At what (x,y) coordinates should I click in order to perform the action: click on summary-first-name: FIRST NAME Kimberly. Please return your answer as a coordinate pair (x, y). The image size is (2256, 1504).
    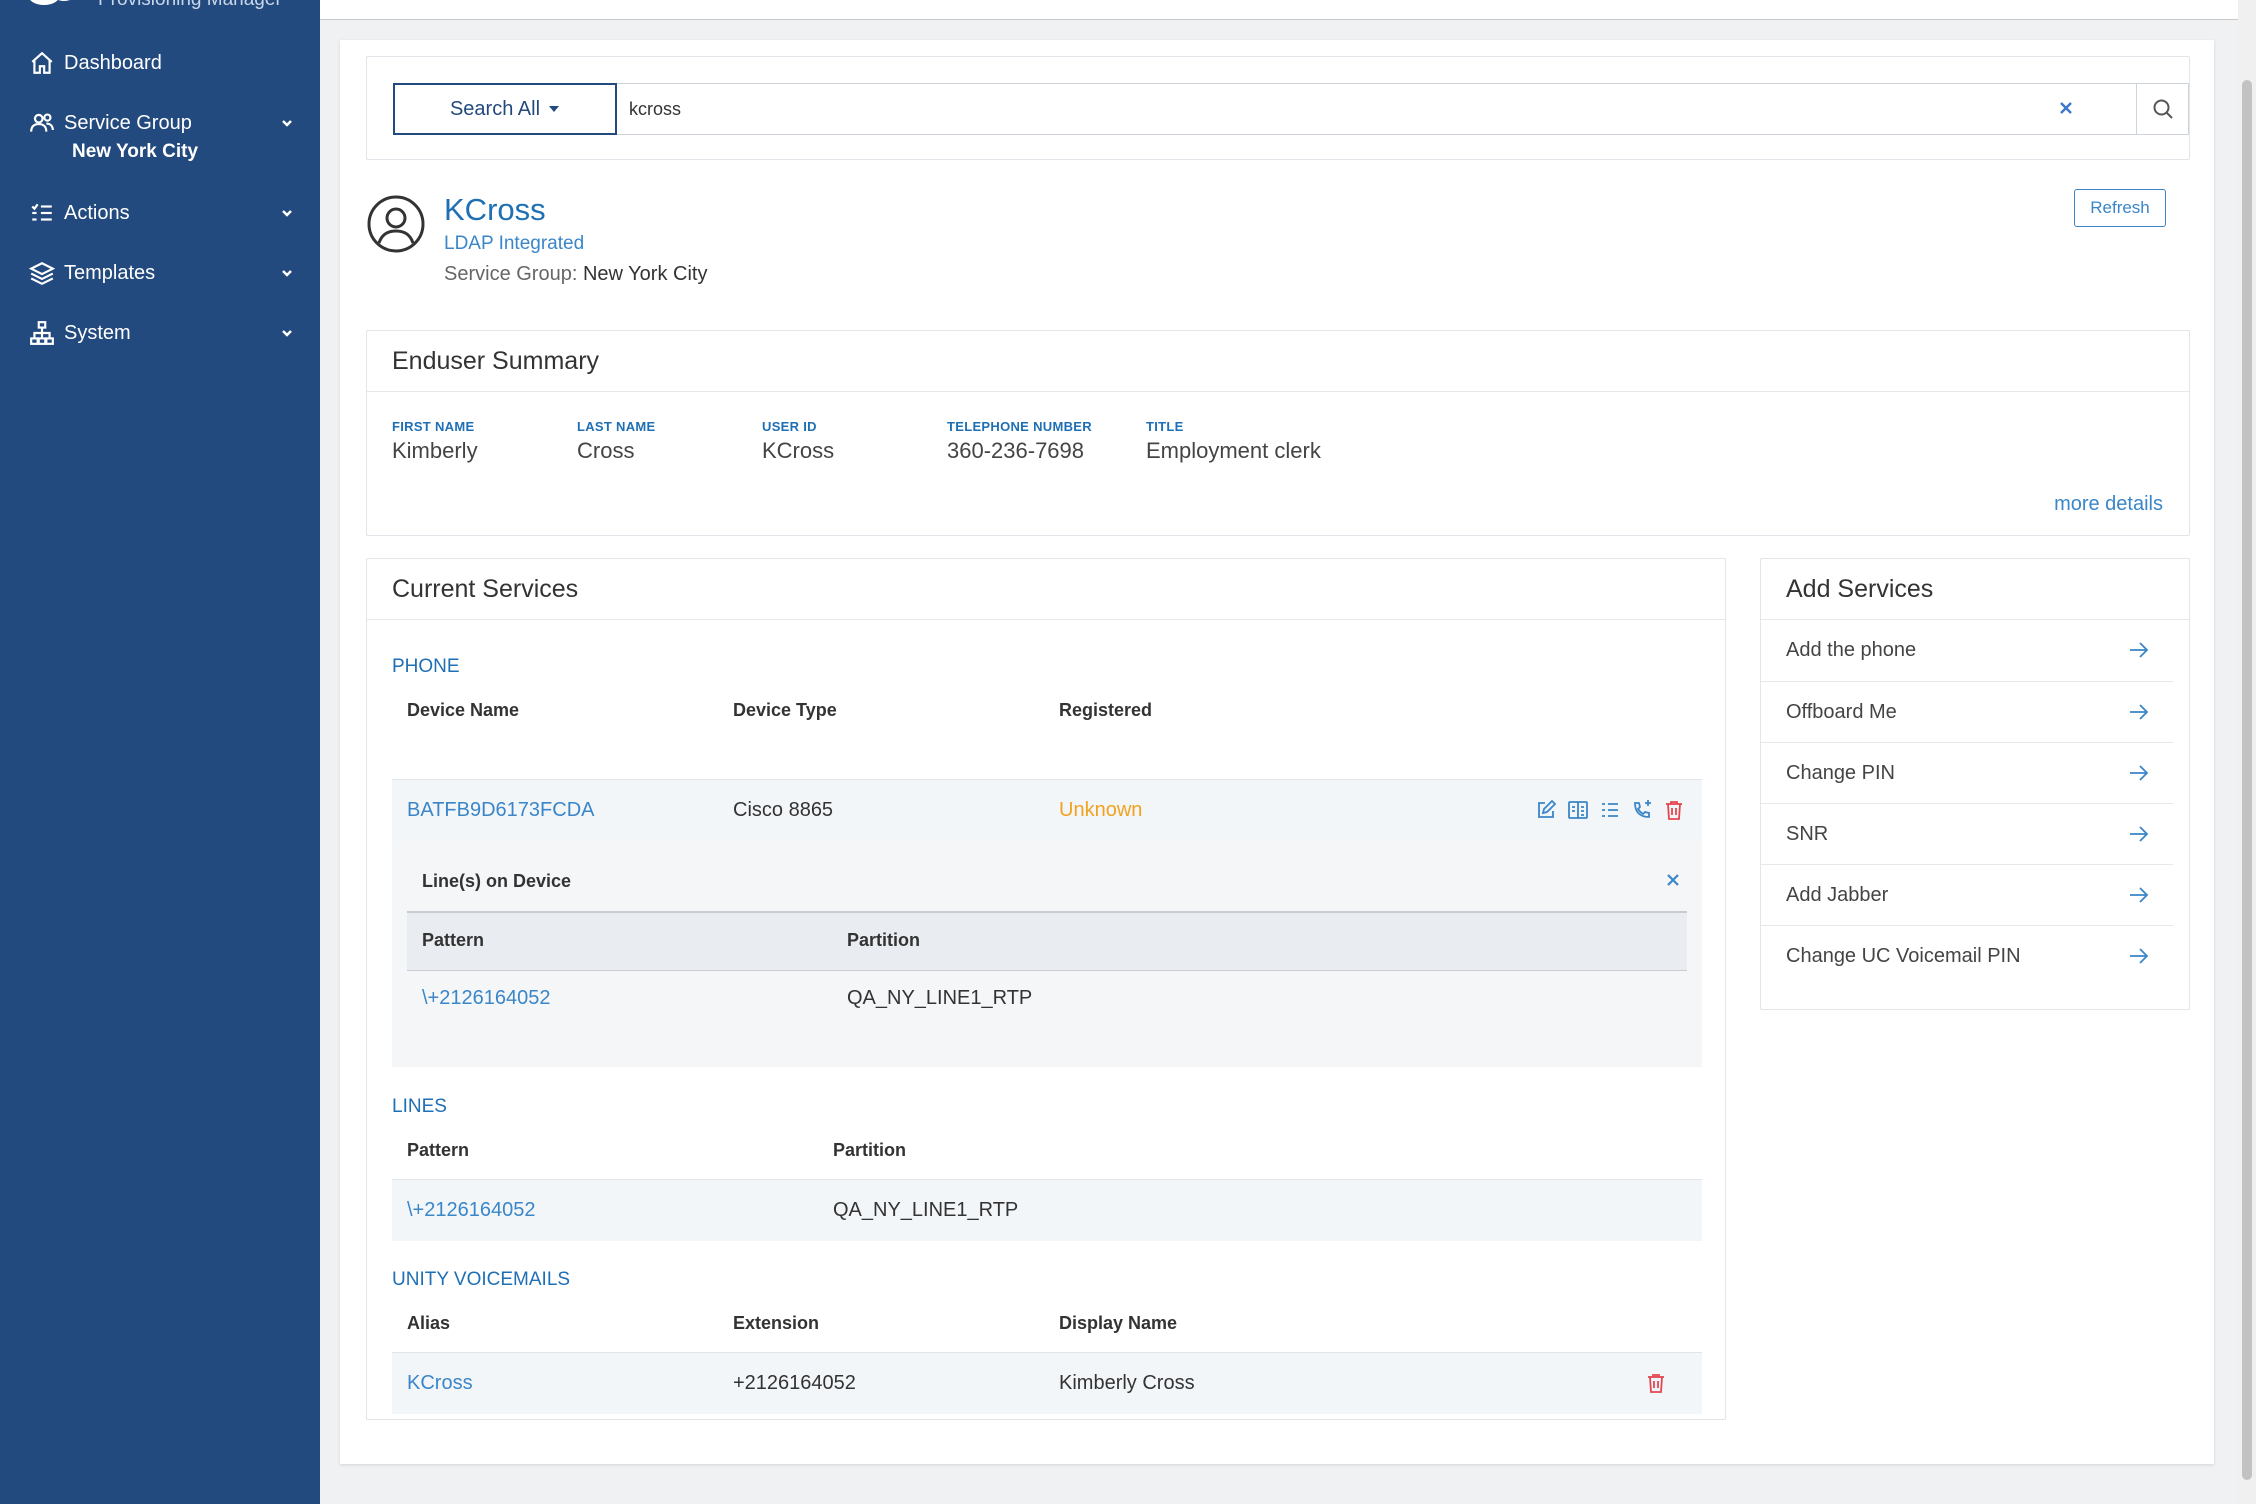
    Looking at the image, I should click on (435, 441).